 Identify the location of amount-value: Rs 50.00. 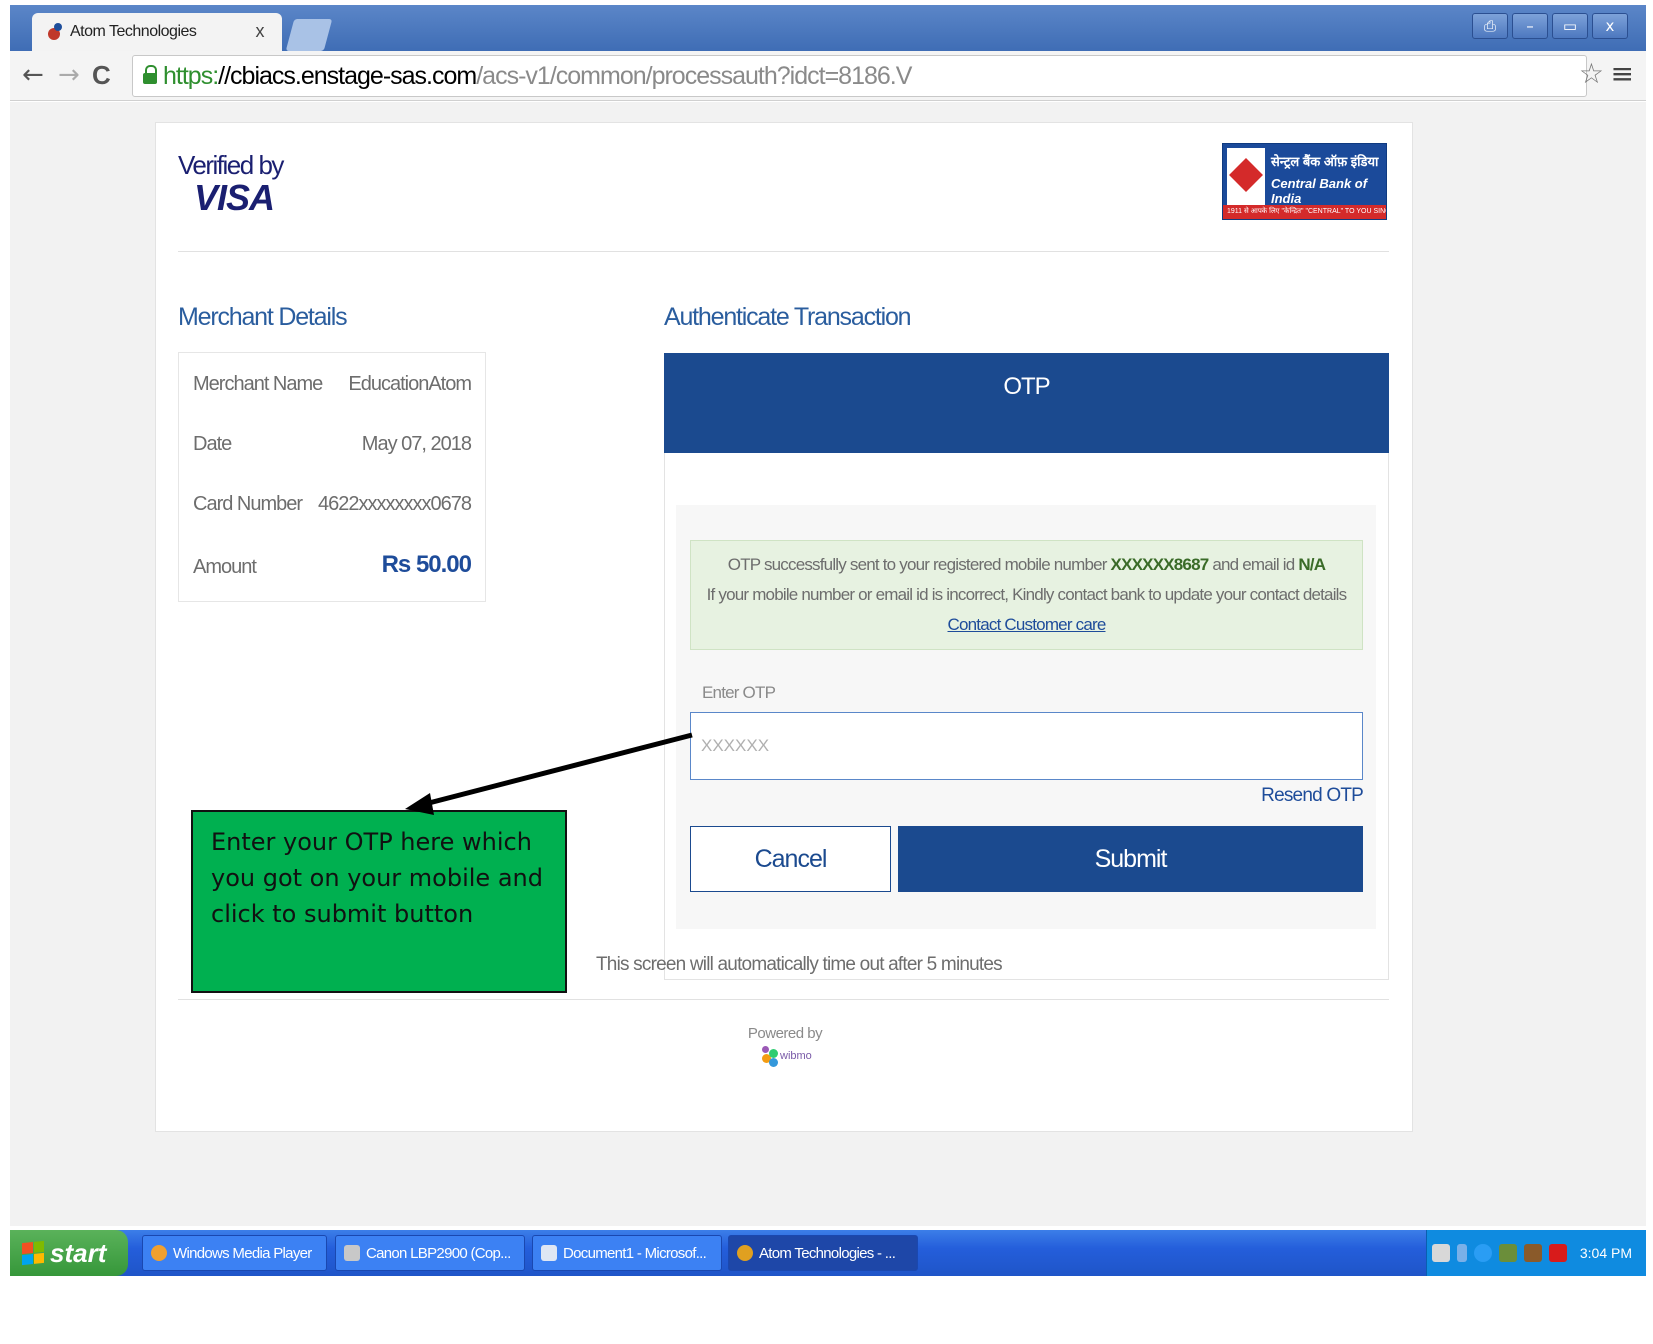
(426, 564).